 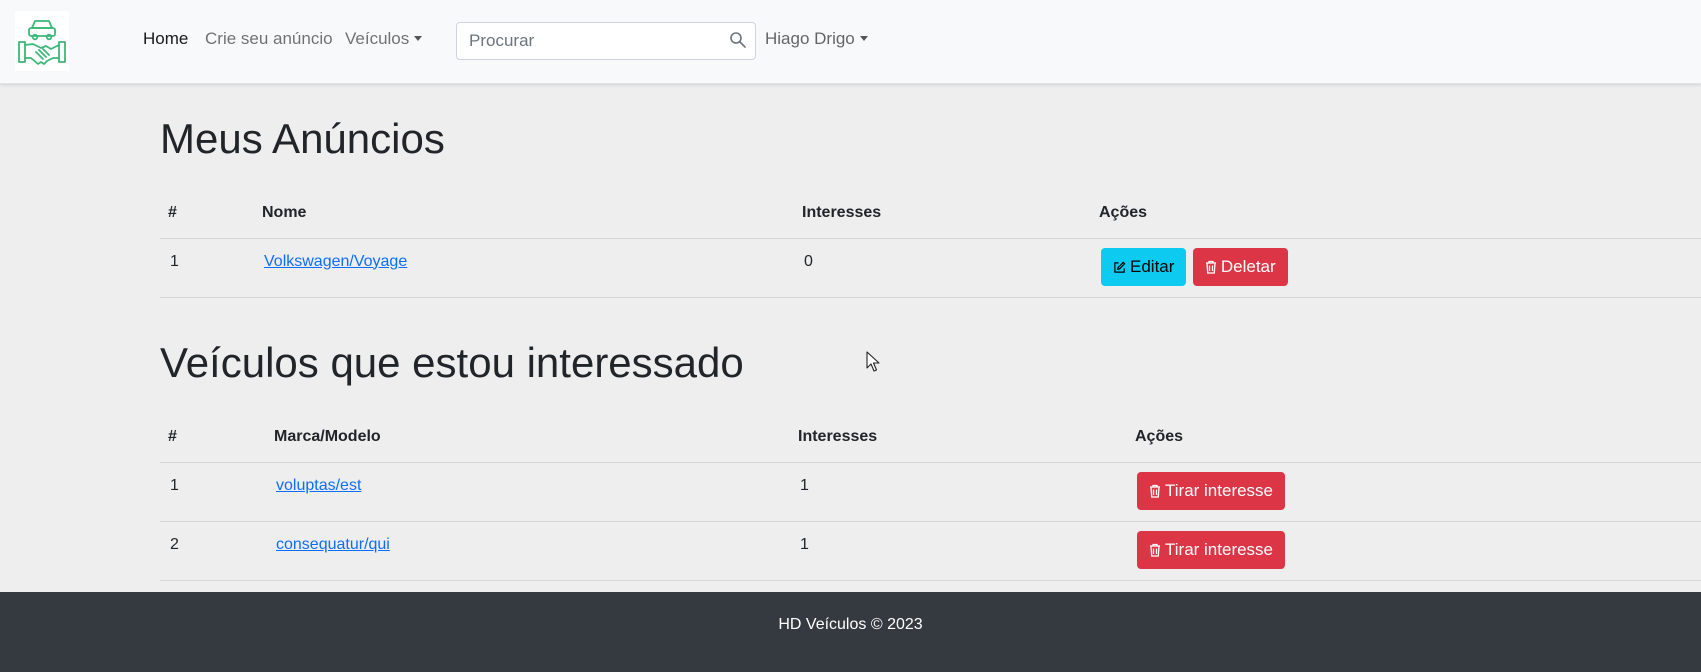 What do you see at coordinates (810, 38) in the screenshot?
I see `user-menu-label: Hiago Drigo` at bounding box center [810, 38].